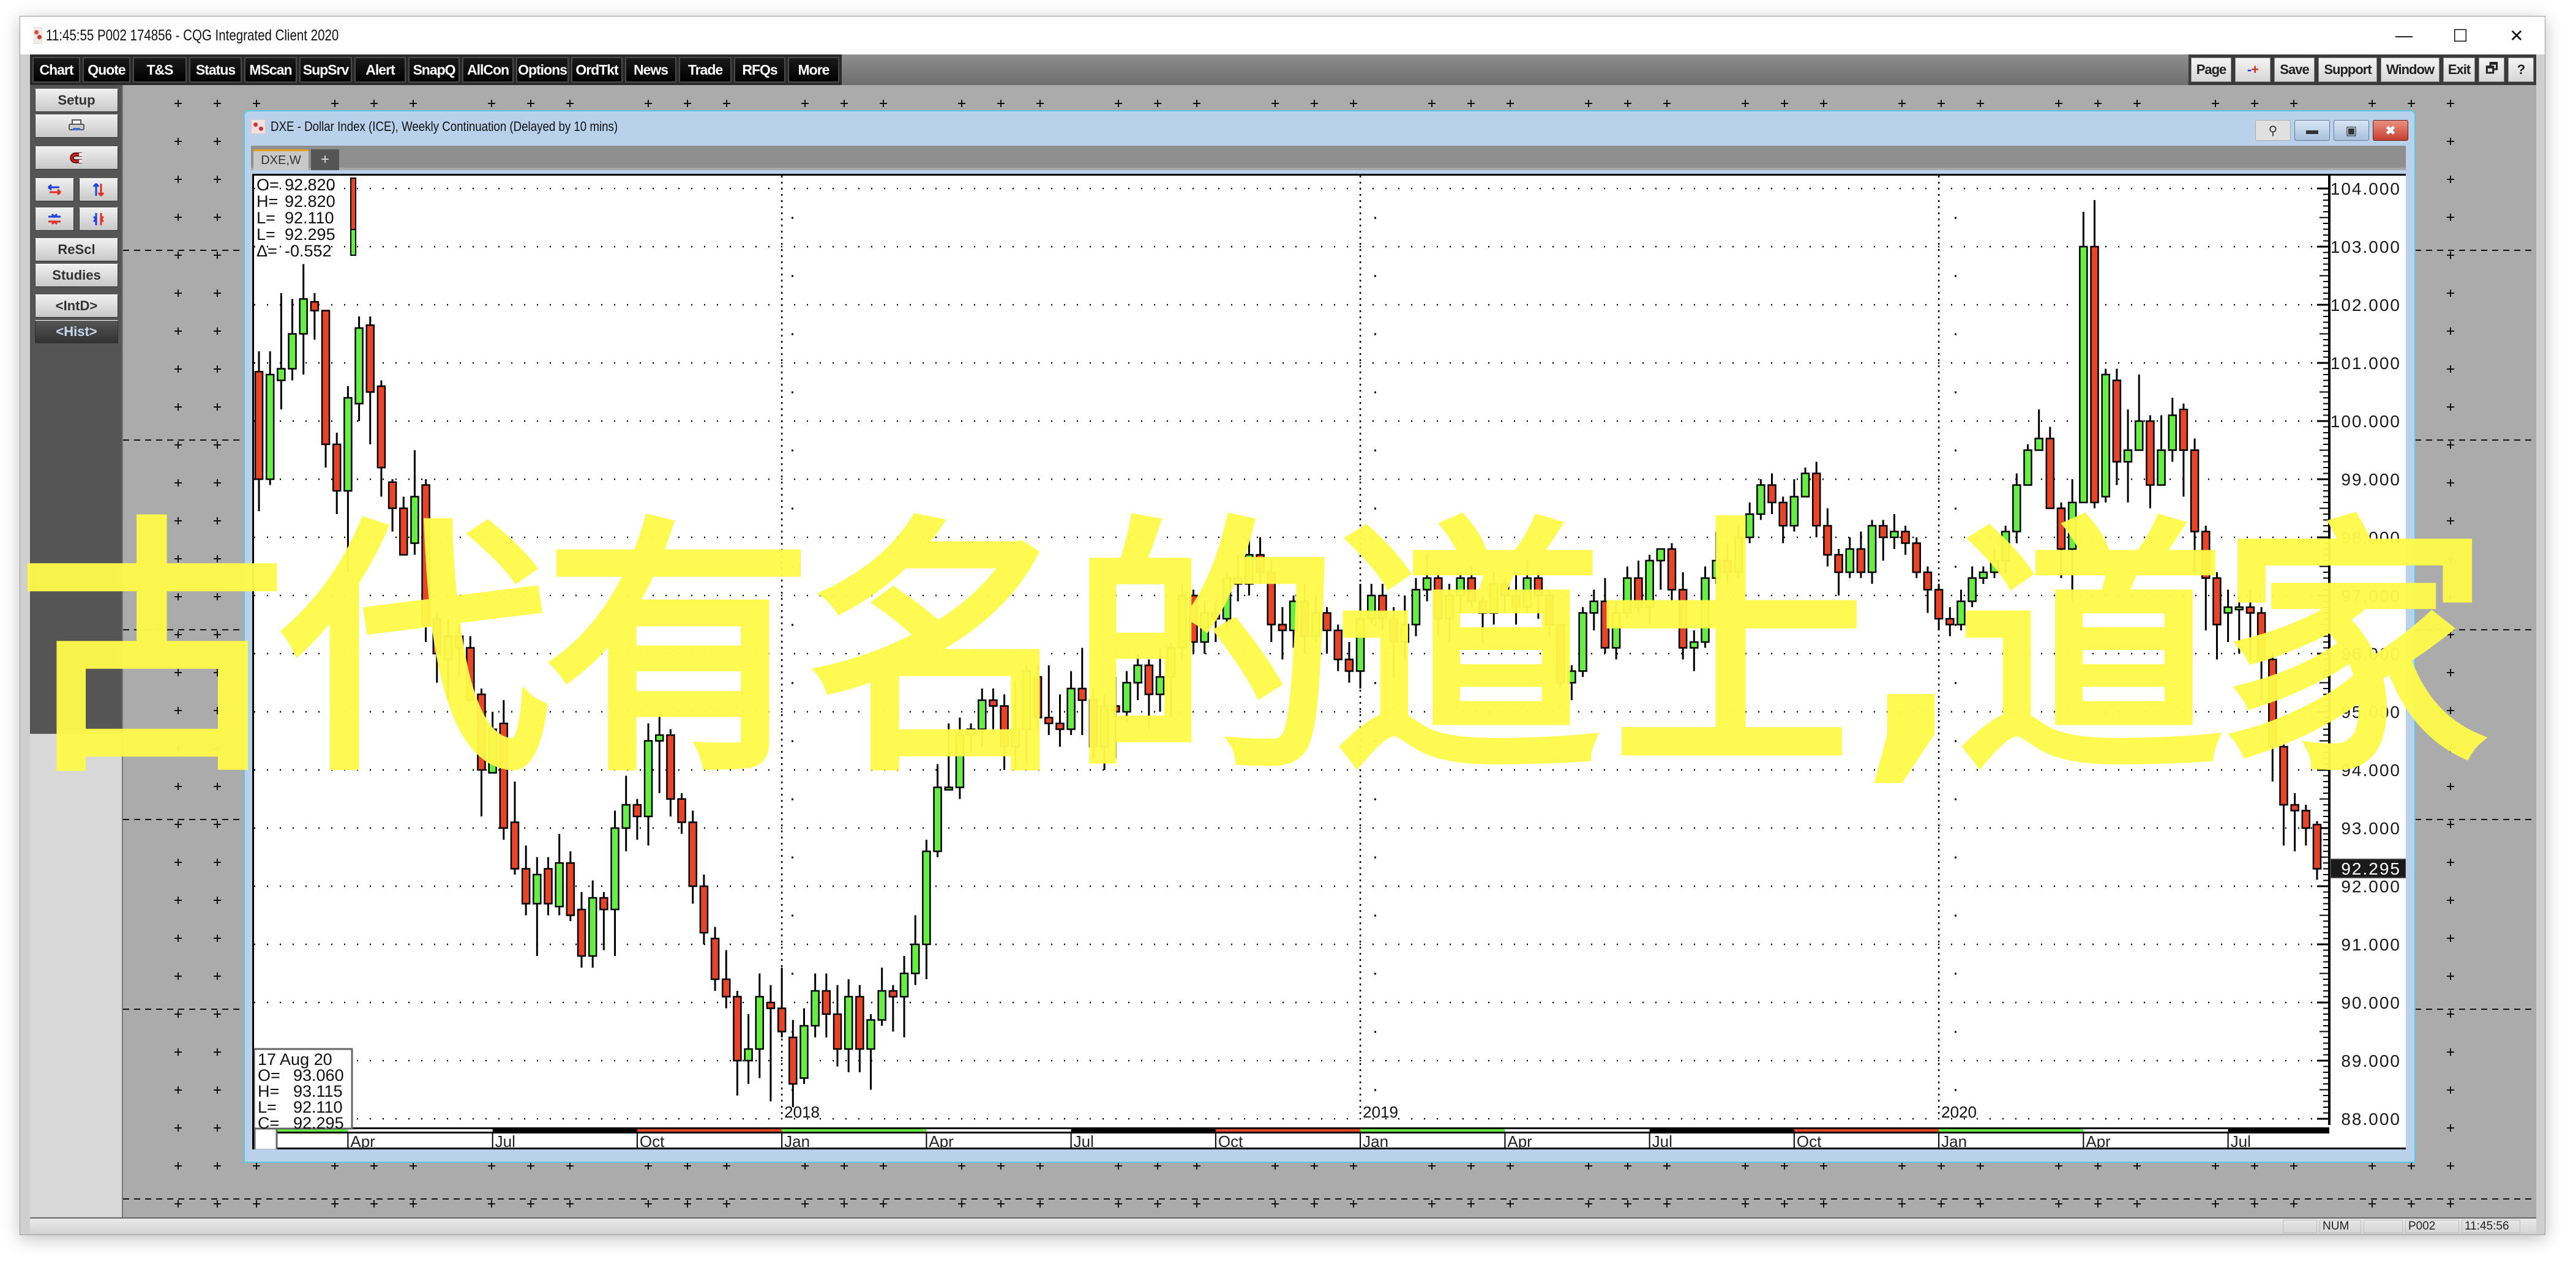  Describe the element at coordinates (759, 70) in the screenshot. I see `toolbar-button-rfqs: RFQs` at that location.